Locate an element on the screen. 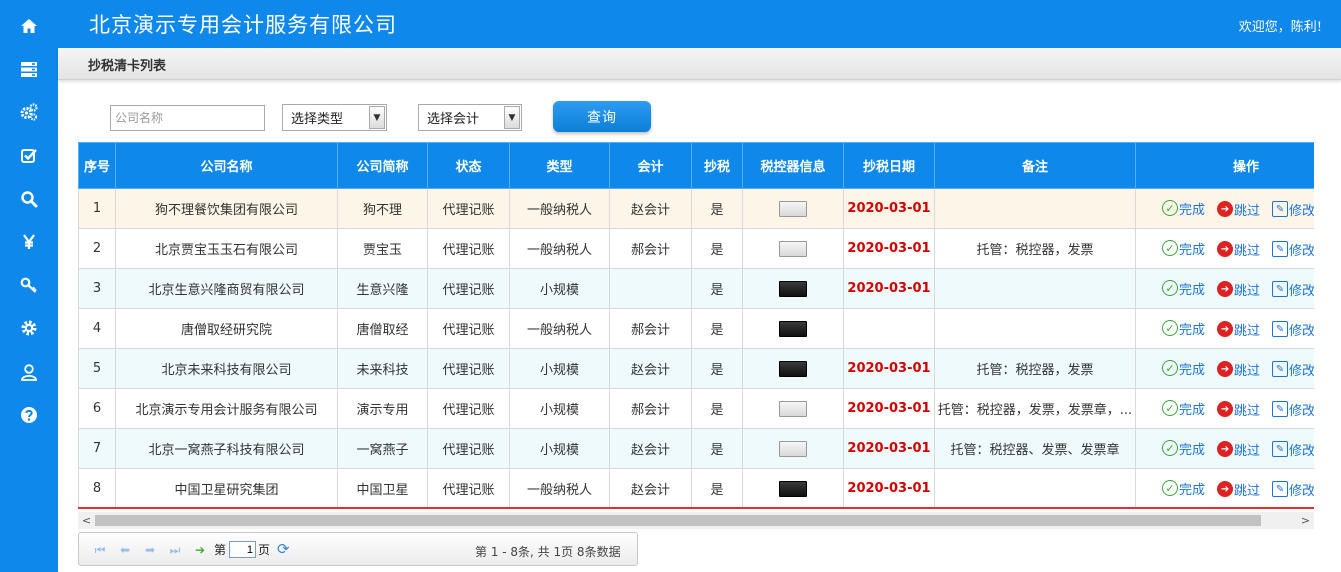 This screenshot has width=1341, height=572. go-page-icon: ➔ is located at coordinates (200, 550).